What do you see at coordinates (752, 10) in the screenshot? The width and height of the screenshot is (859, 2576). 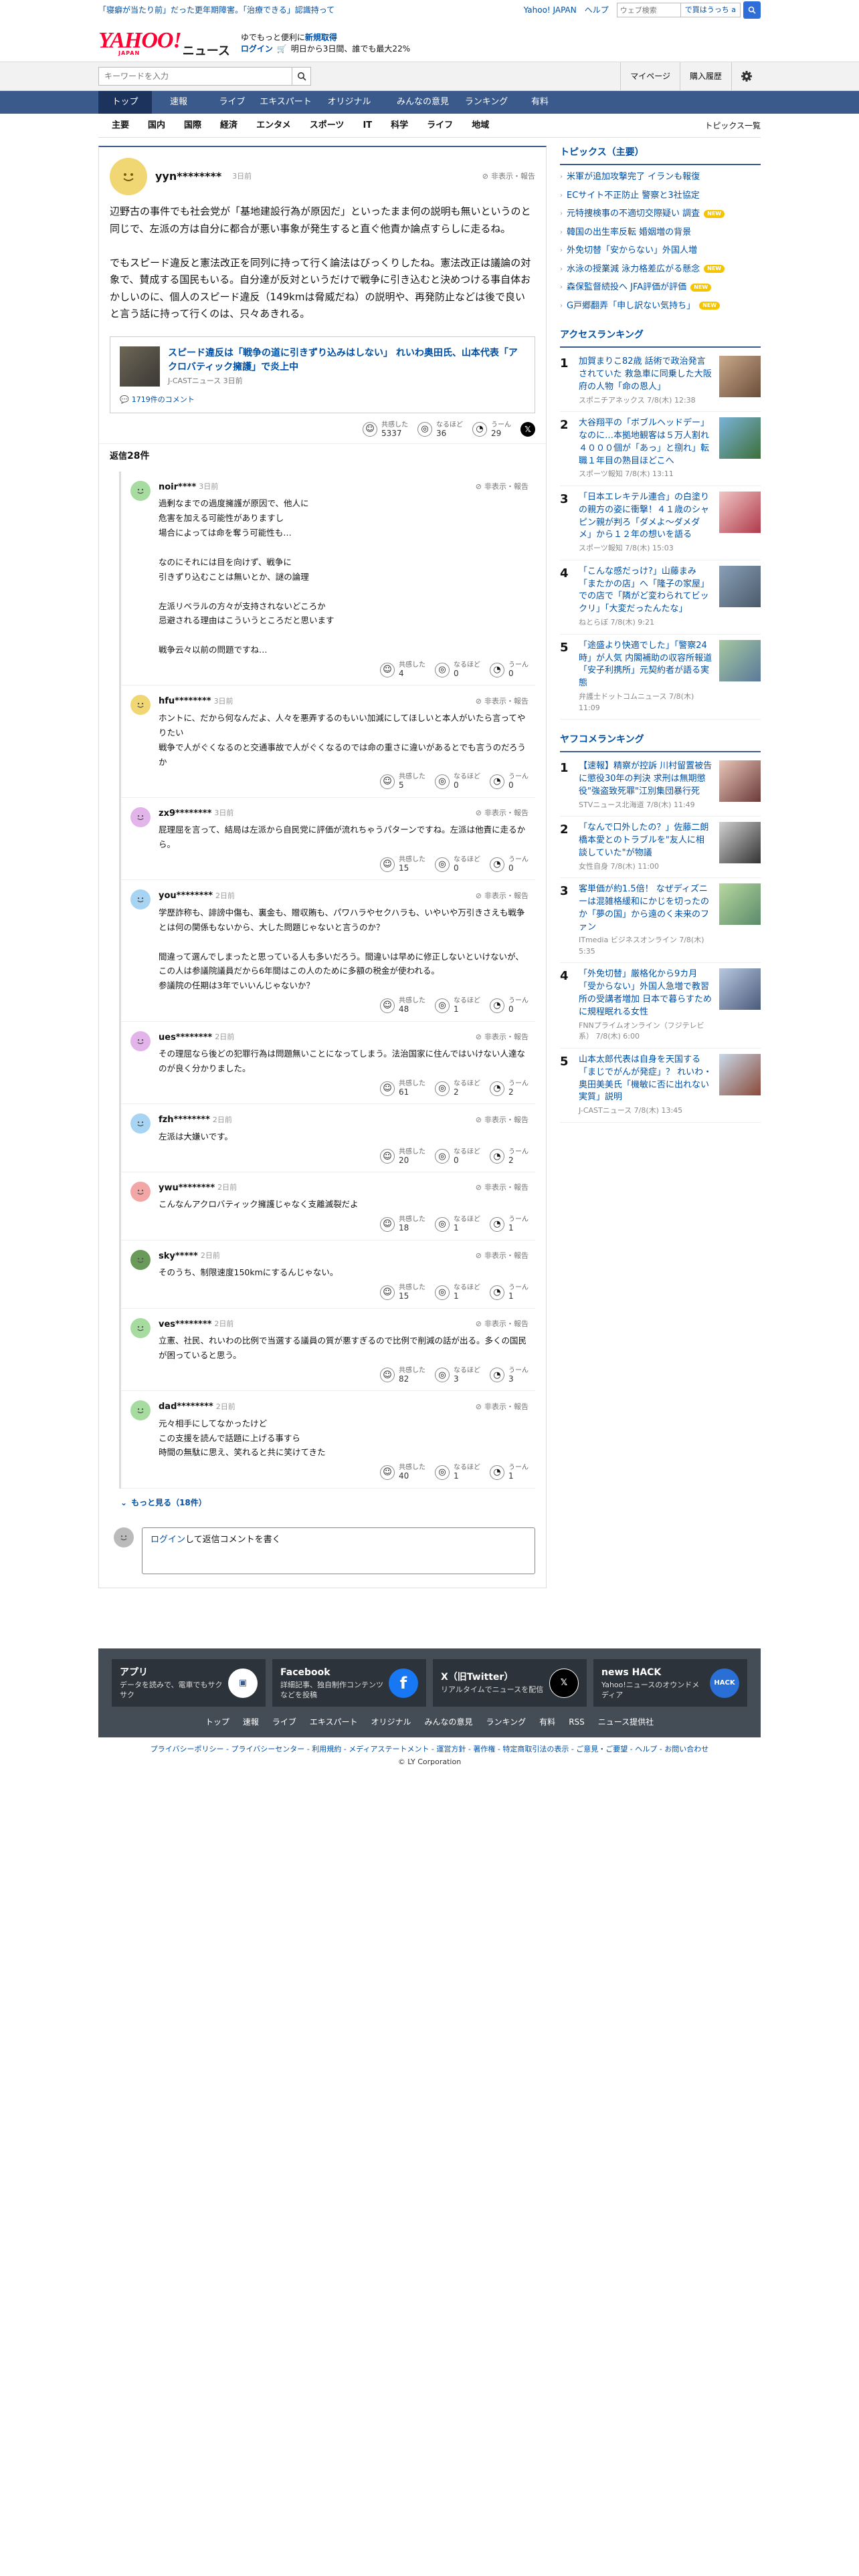 I see `web-search-button` at bounding box center [752, 10].